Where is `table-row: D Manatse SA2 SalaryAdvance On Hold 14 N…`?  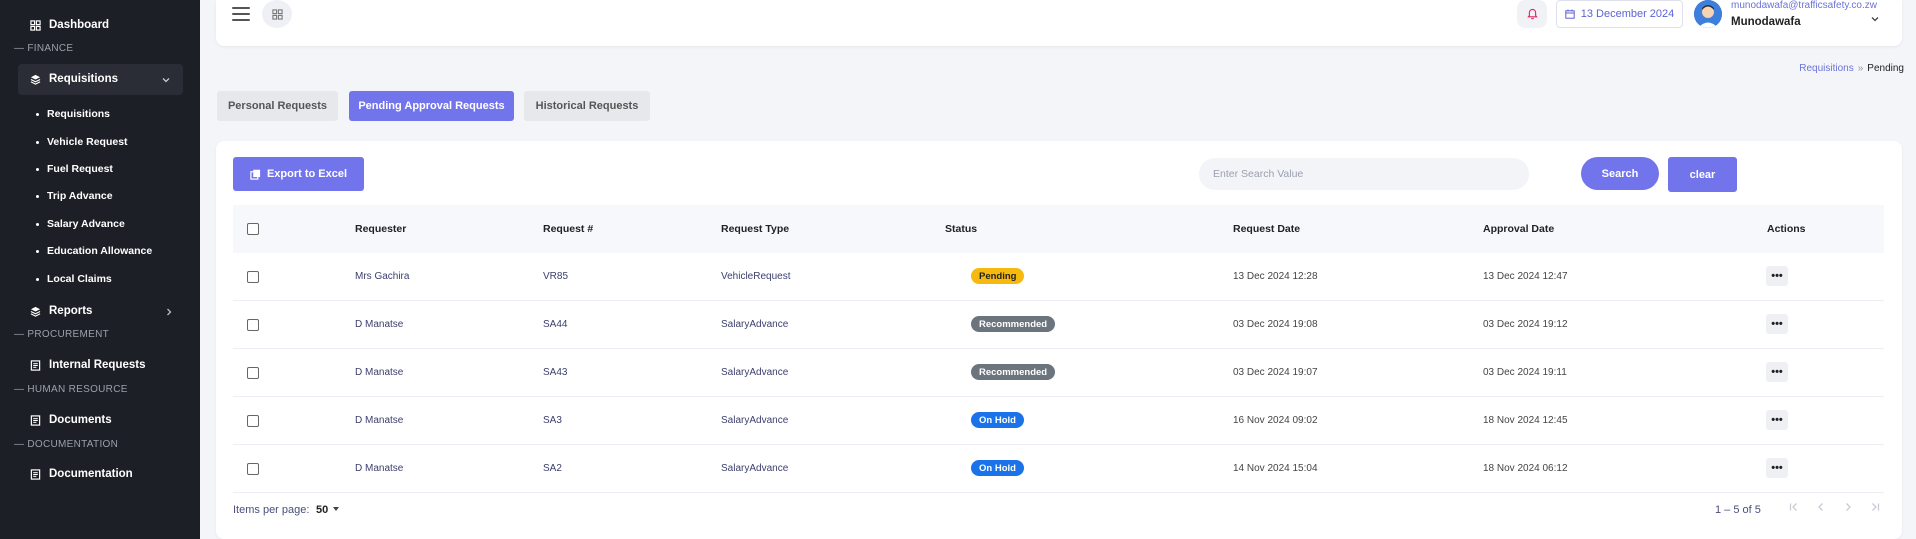
table-row: D Manatse SA2 SalaryAdvance On Hold 14 N… is located at coordinates (1058, 469).